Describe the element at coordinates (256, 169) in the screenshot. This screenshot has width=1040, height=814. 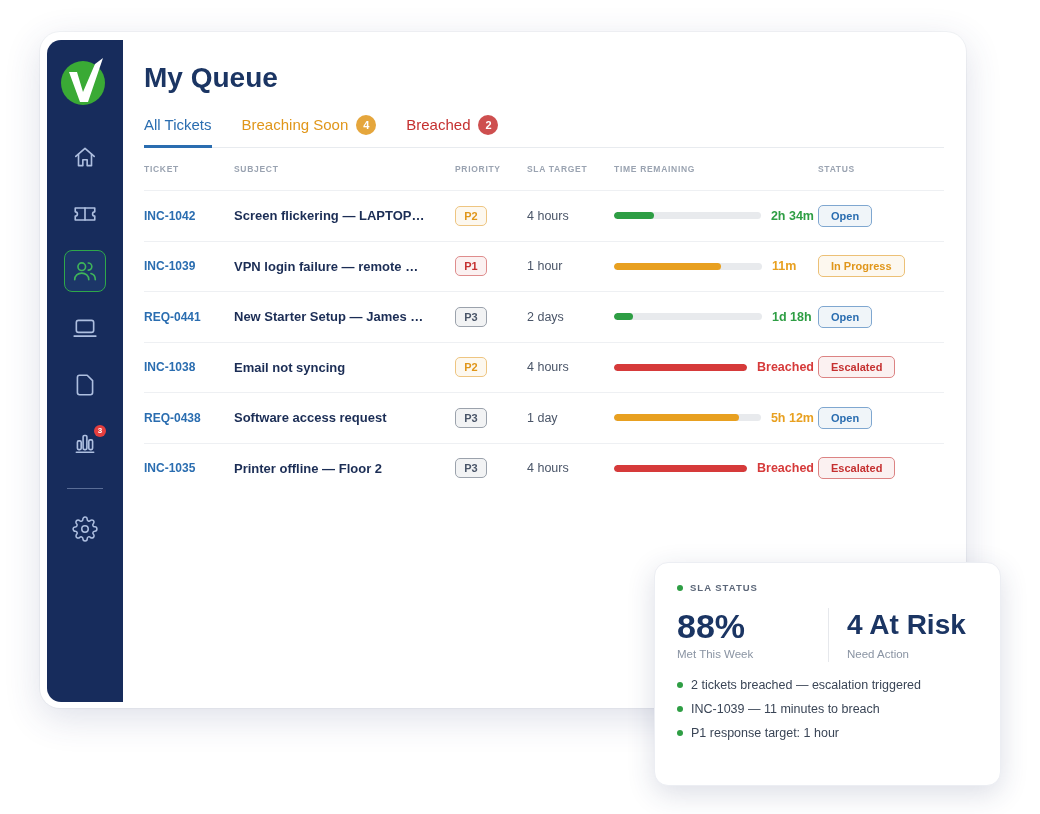
I see `column-header: SUBJECT` at that location.